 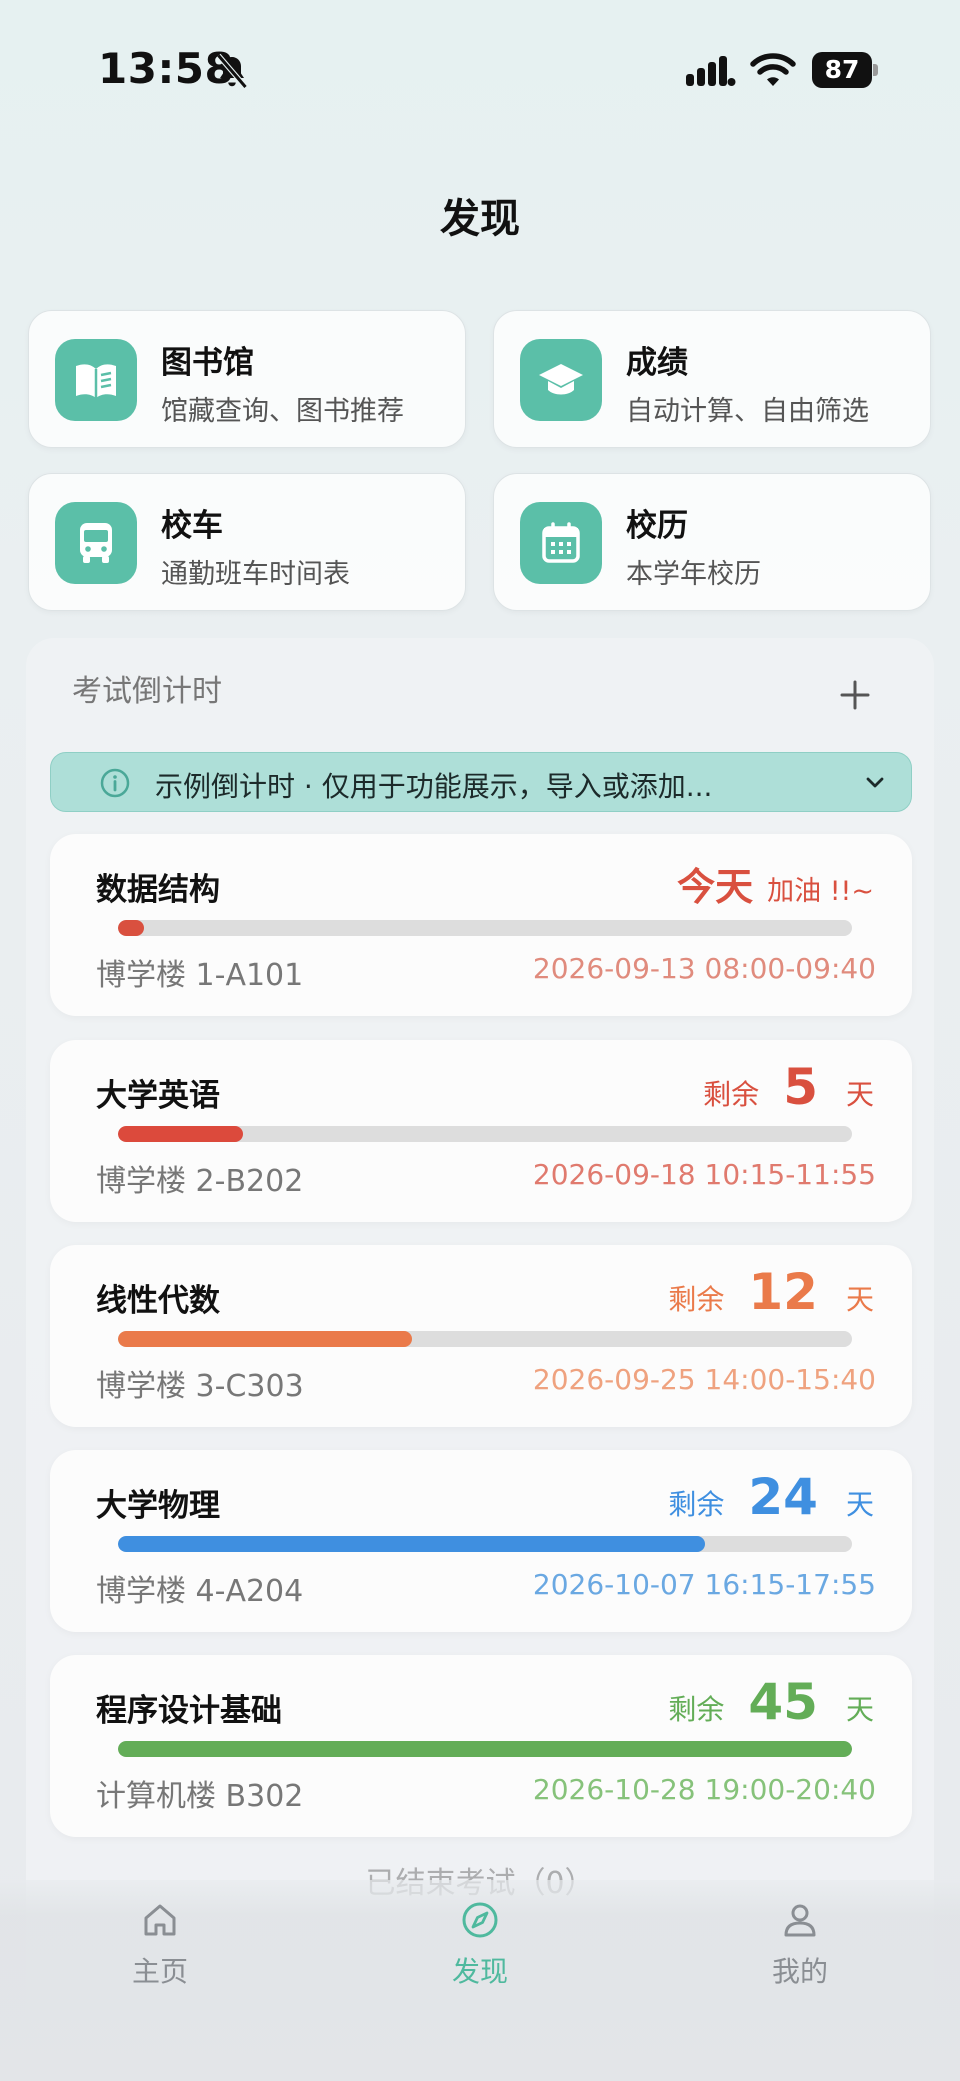 I want to click on tab-label: 主页, so click(x=159, y=1971).